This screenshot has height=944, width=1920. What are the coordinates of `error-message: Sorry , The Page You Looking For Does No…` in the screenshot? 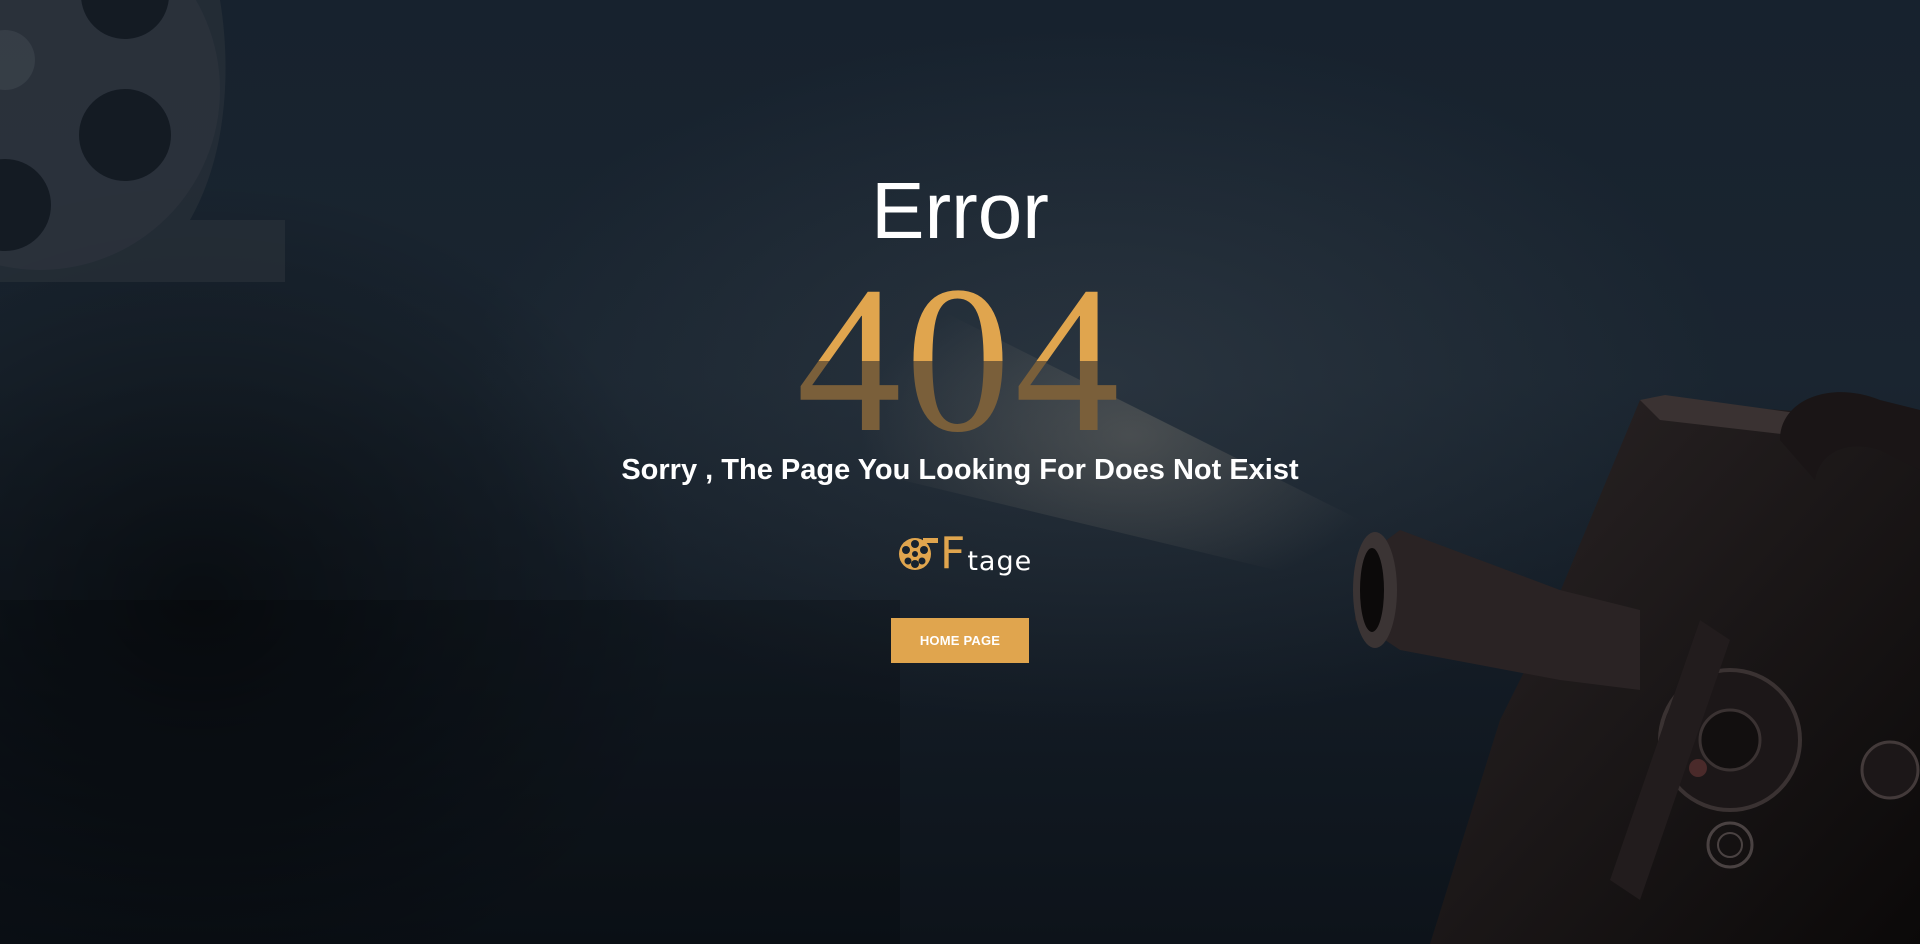 It's located at (960, 470).